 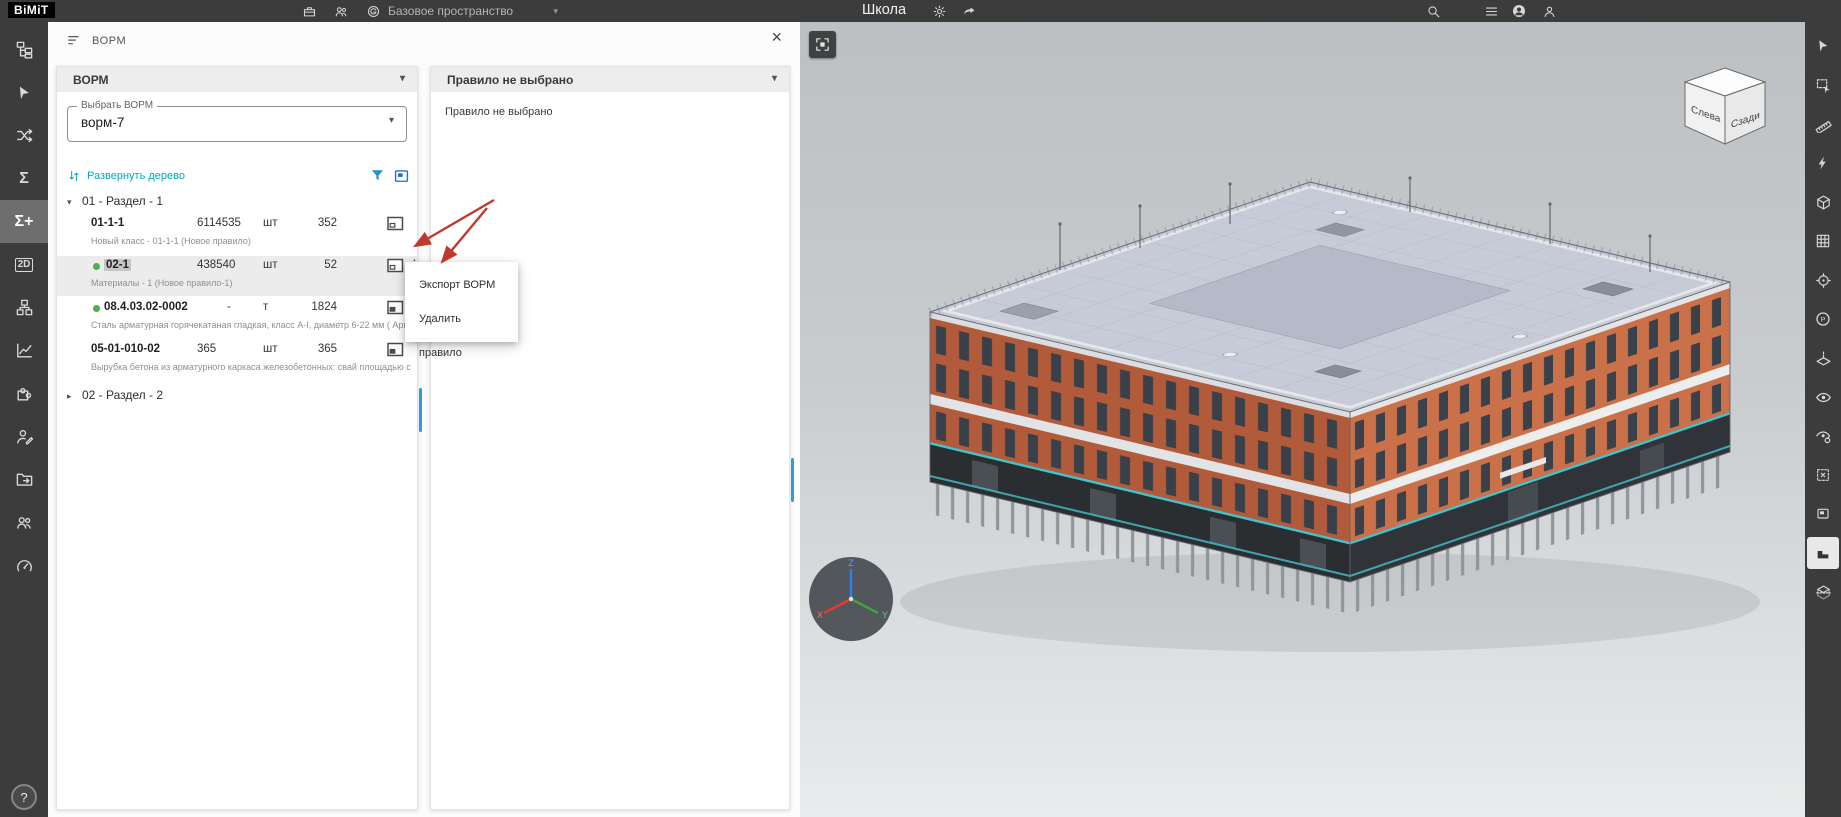 I want to click on zoom-to-selection-button, so click(x=822, y=44).